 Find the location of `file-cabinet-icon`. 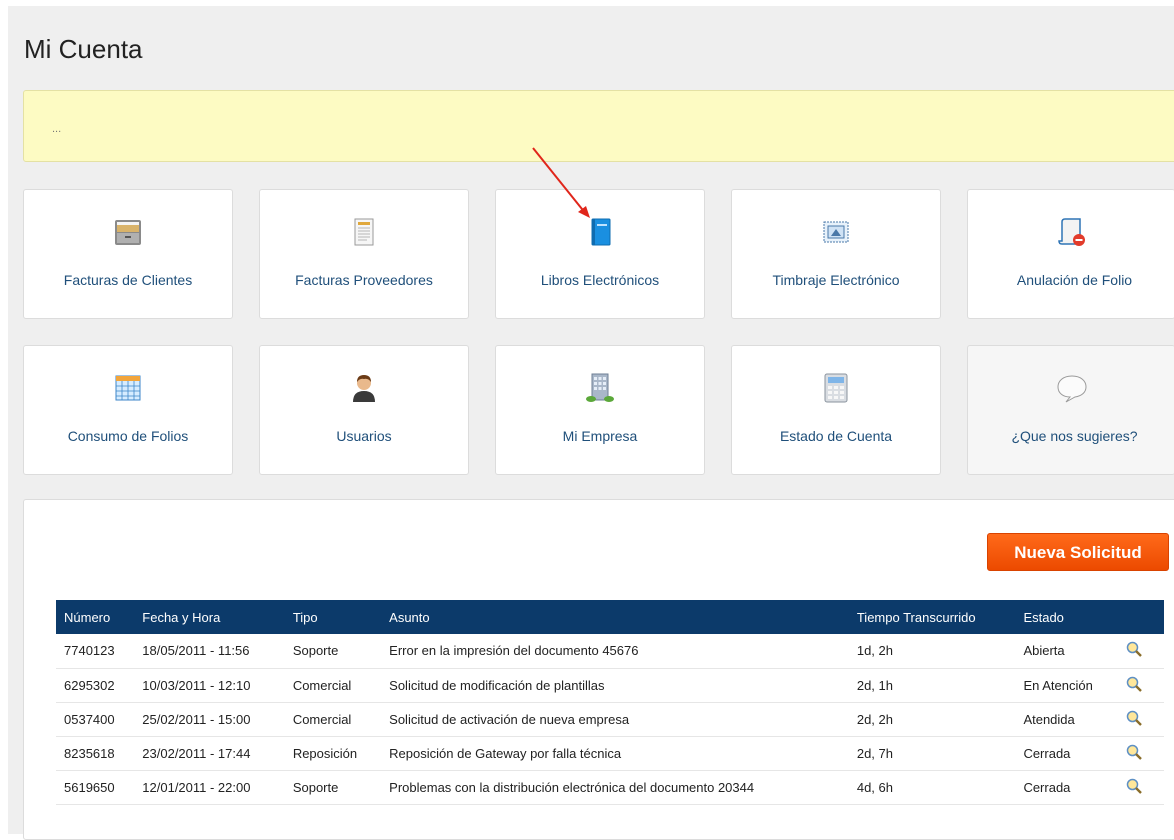

file-cabinet-icon is located at coordinates (128, 232).